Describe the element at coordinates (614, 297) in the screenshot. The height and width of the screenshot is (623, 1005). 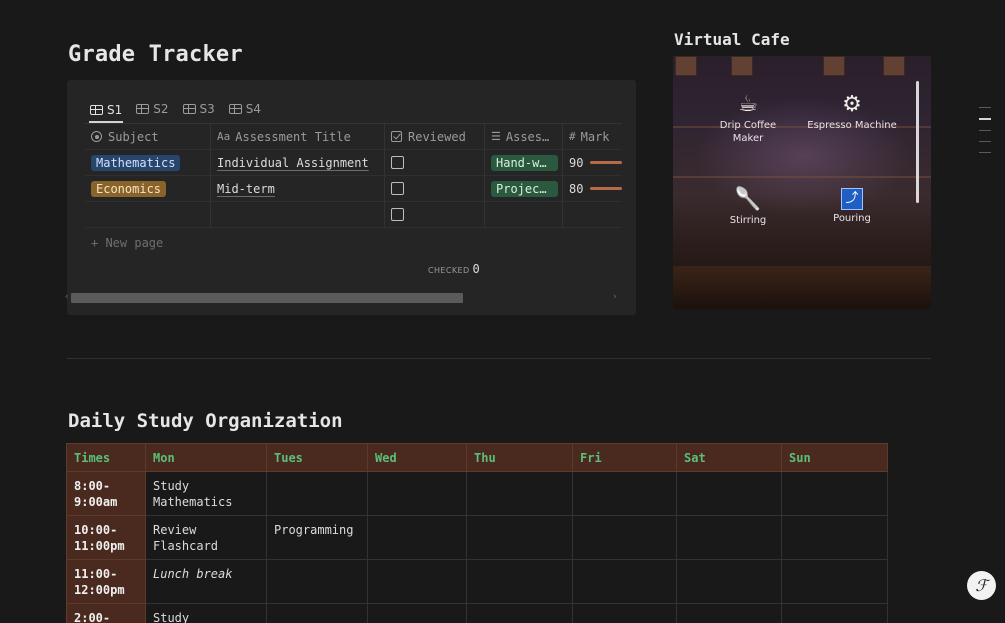
I see `scroll-right-arrow-icon: ›` at that location.